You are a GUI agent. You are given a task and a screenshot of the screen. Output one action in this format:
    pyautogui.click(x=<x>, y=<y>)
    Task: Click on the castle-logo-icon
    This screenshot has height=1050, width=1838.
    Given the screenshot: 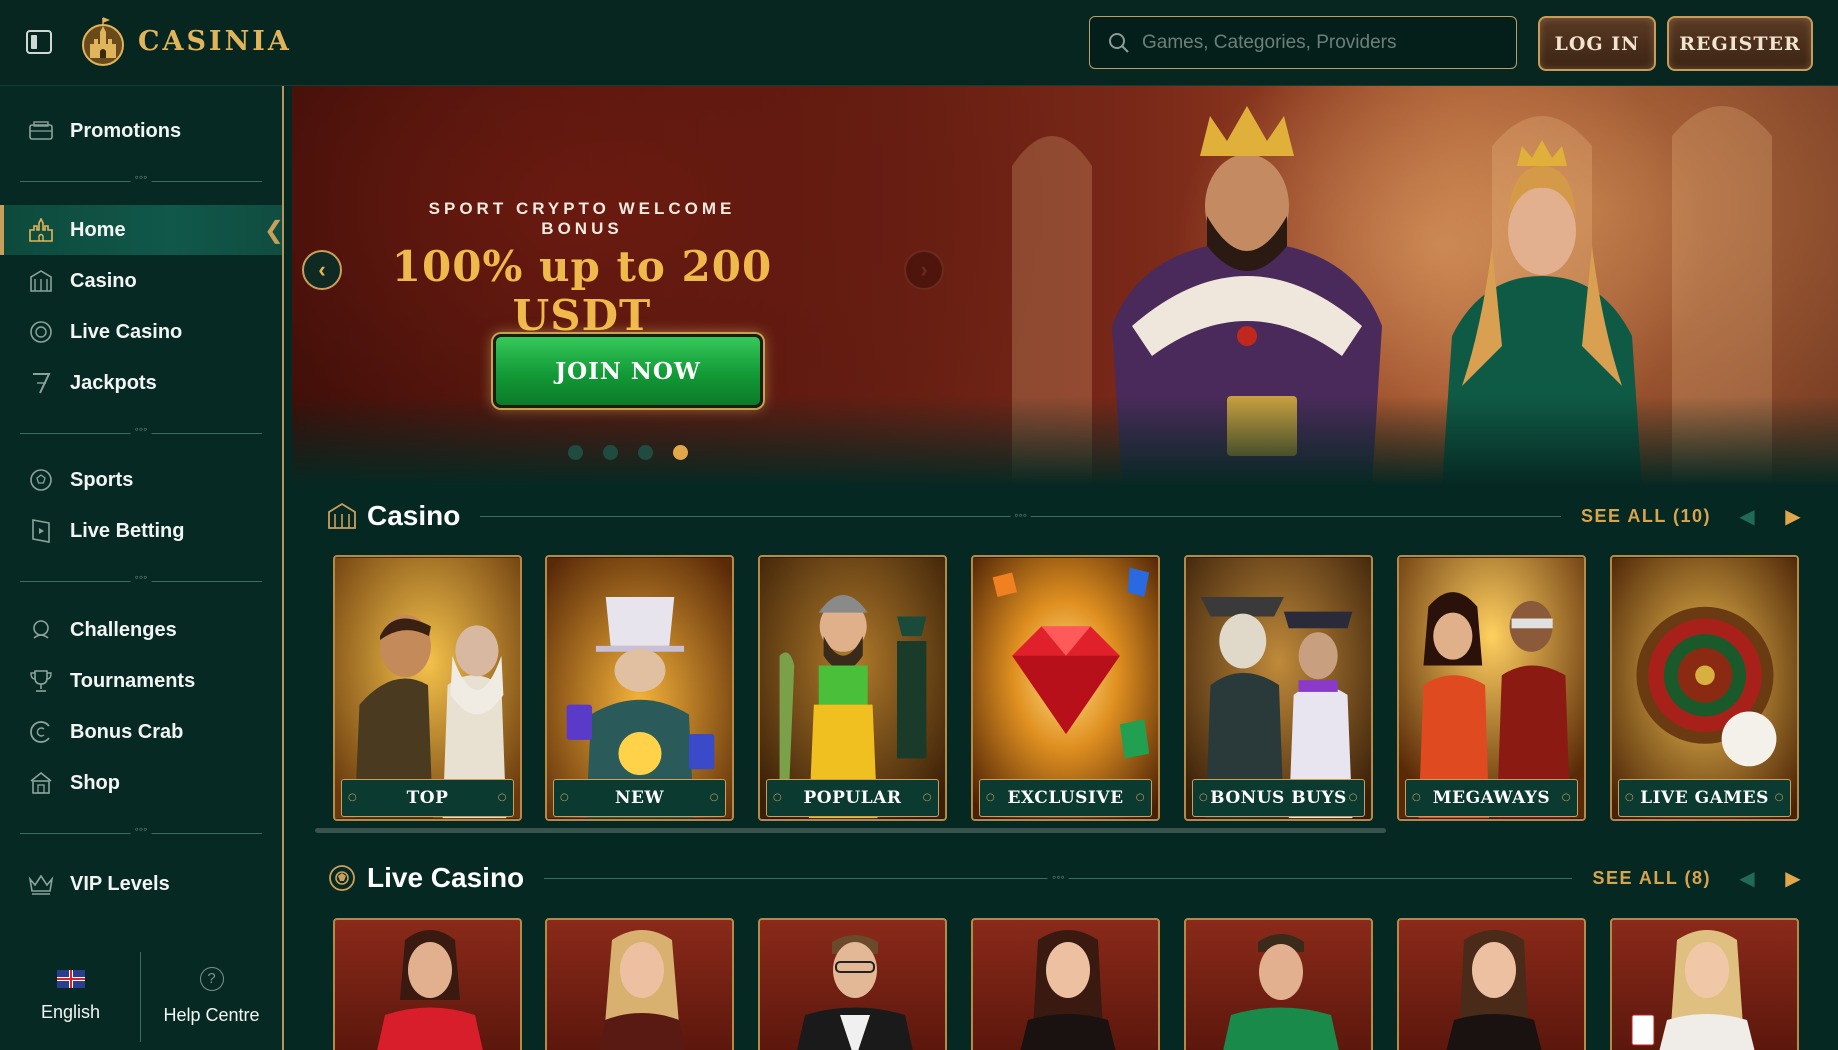 What is the action you would take?
    pyautogui.click(x=103, y=41)
    